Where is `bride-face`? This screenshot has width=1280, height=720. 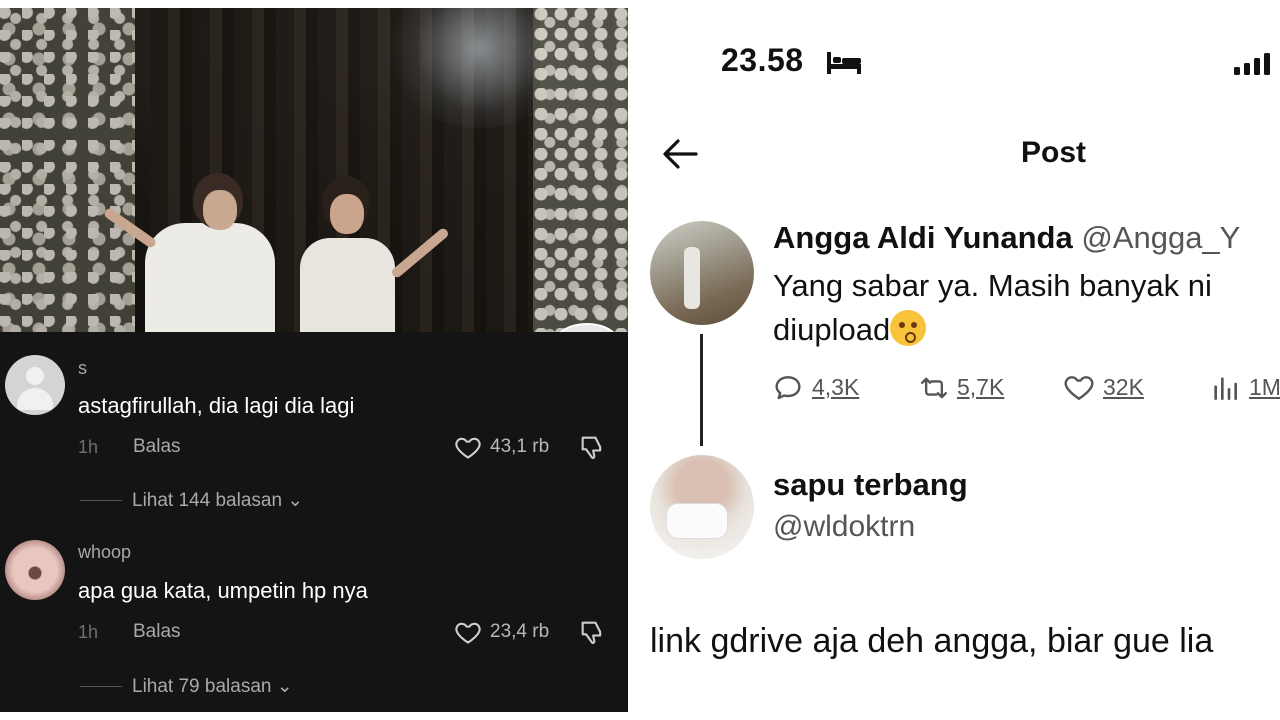 bride-face is located at coordinates (347, 214).